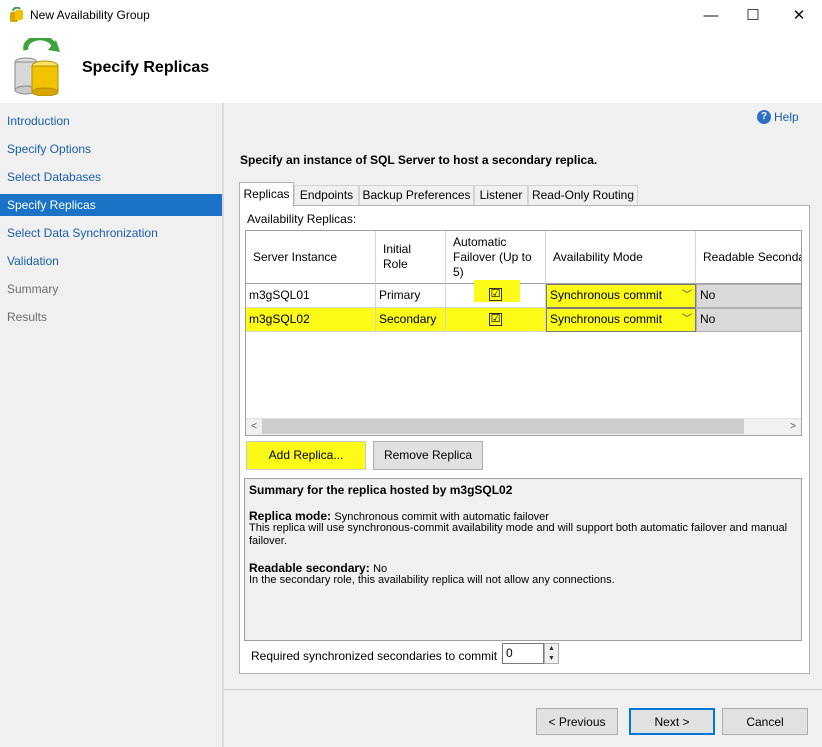 The height and width of the screenshot is (747, 822). I want to click on required-secondaries-input: 0, so click(523, 653).